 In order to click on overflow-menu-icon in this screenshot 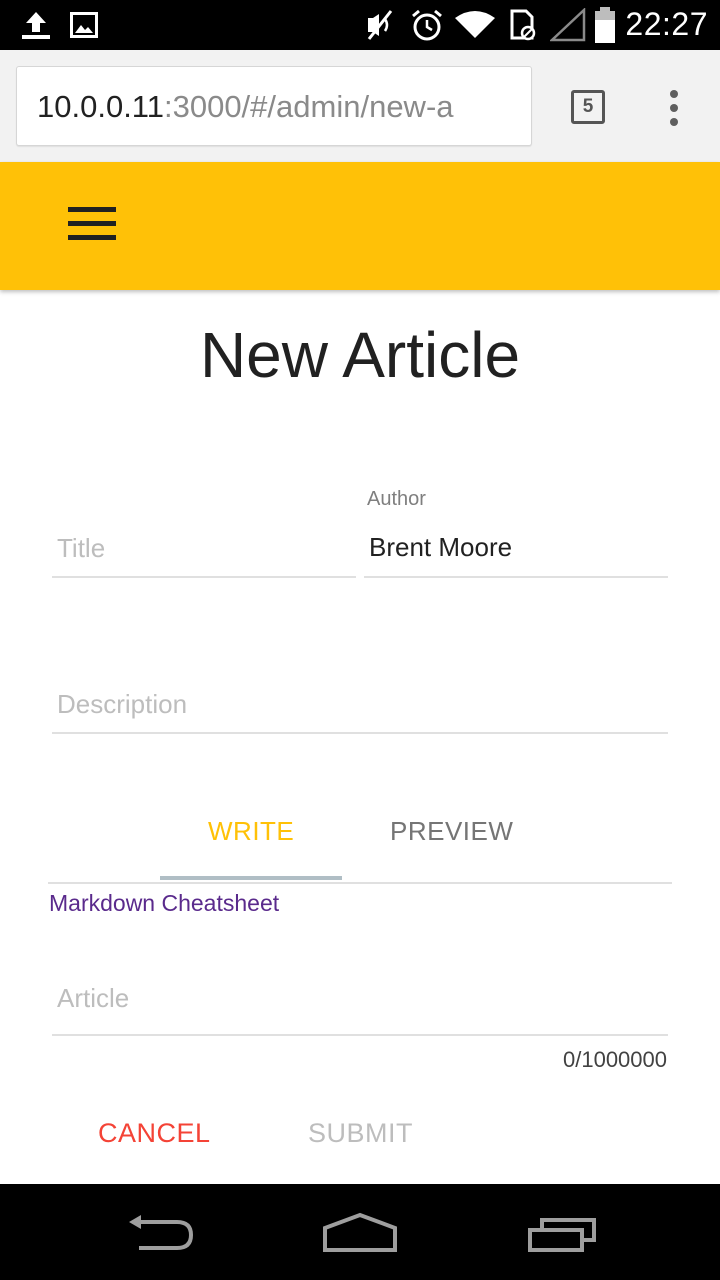, I will do `click(674, 108)`.